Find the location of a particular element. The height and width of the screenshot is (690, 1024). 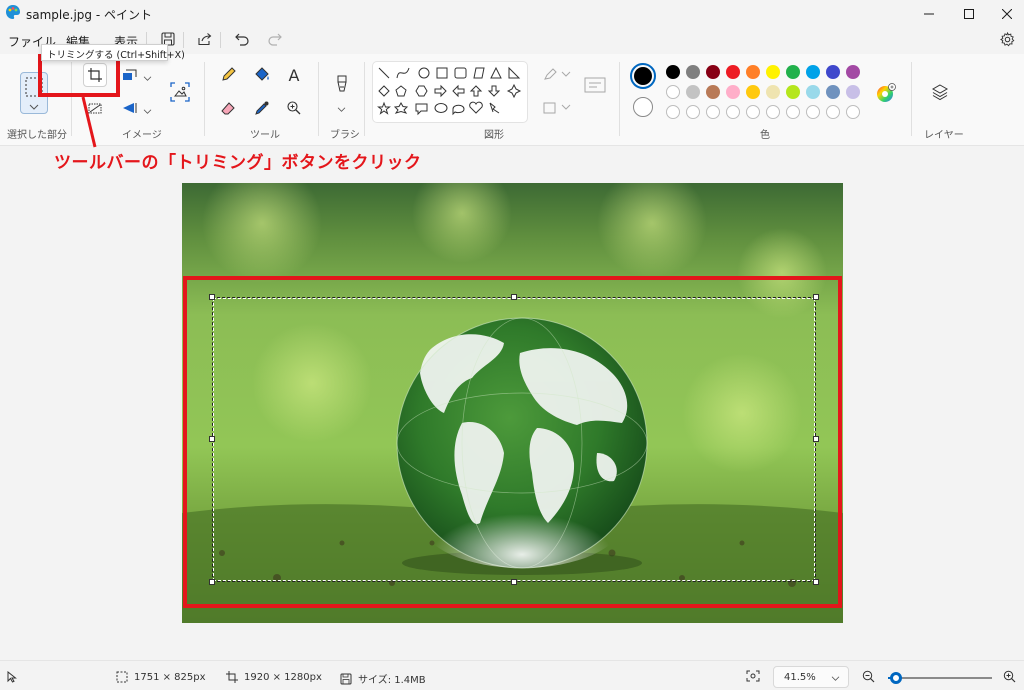

image-size-text: 1920 × 1280px is located at coordinates (283, 677).